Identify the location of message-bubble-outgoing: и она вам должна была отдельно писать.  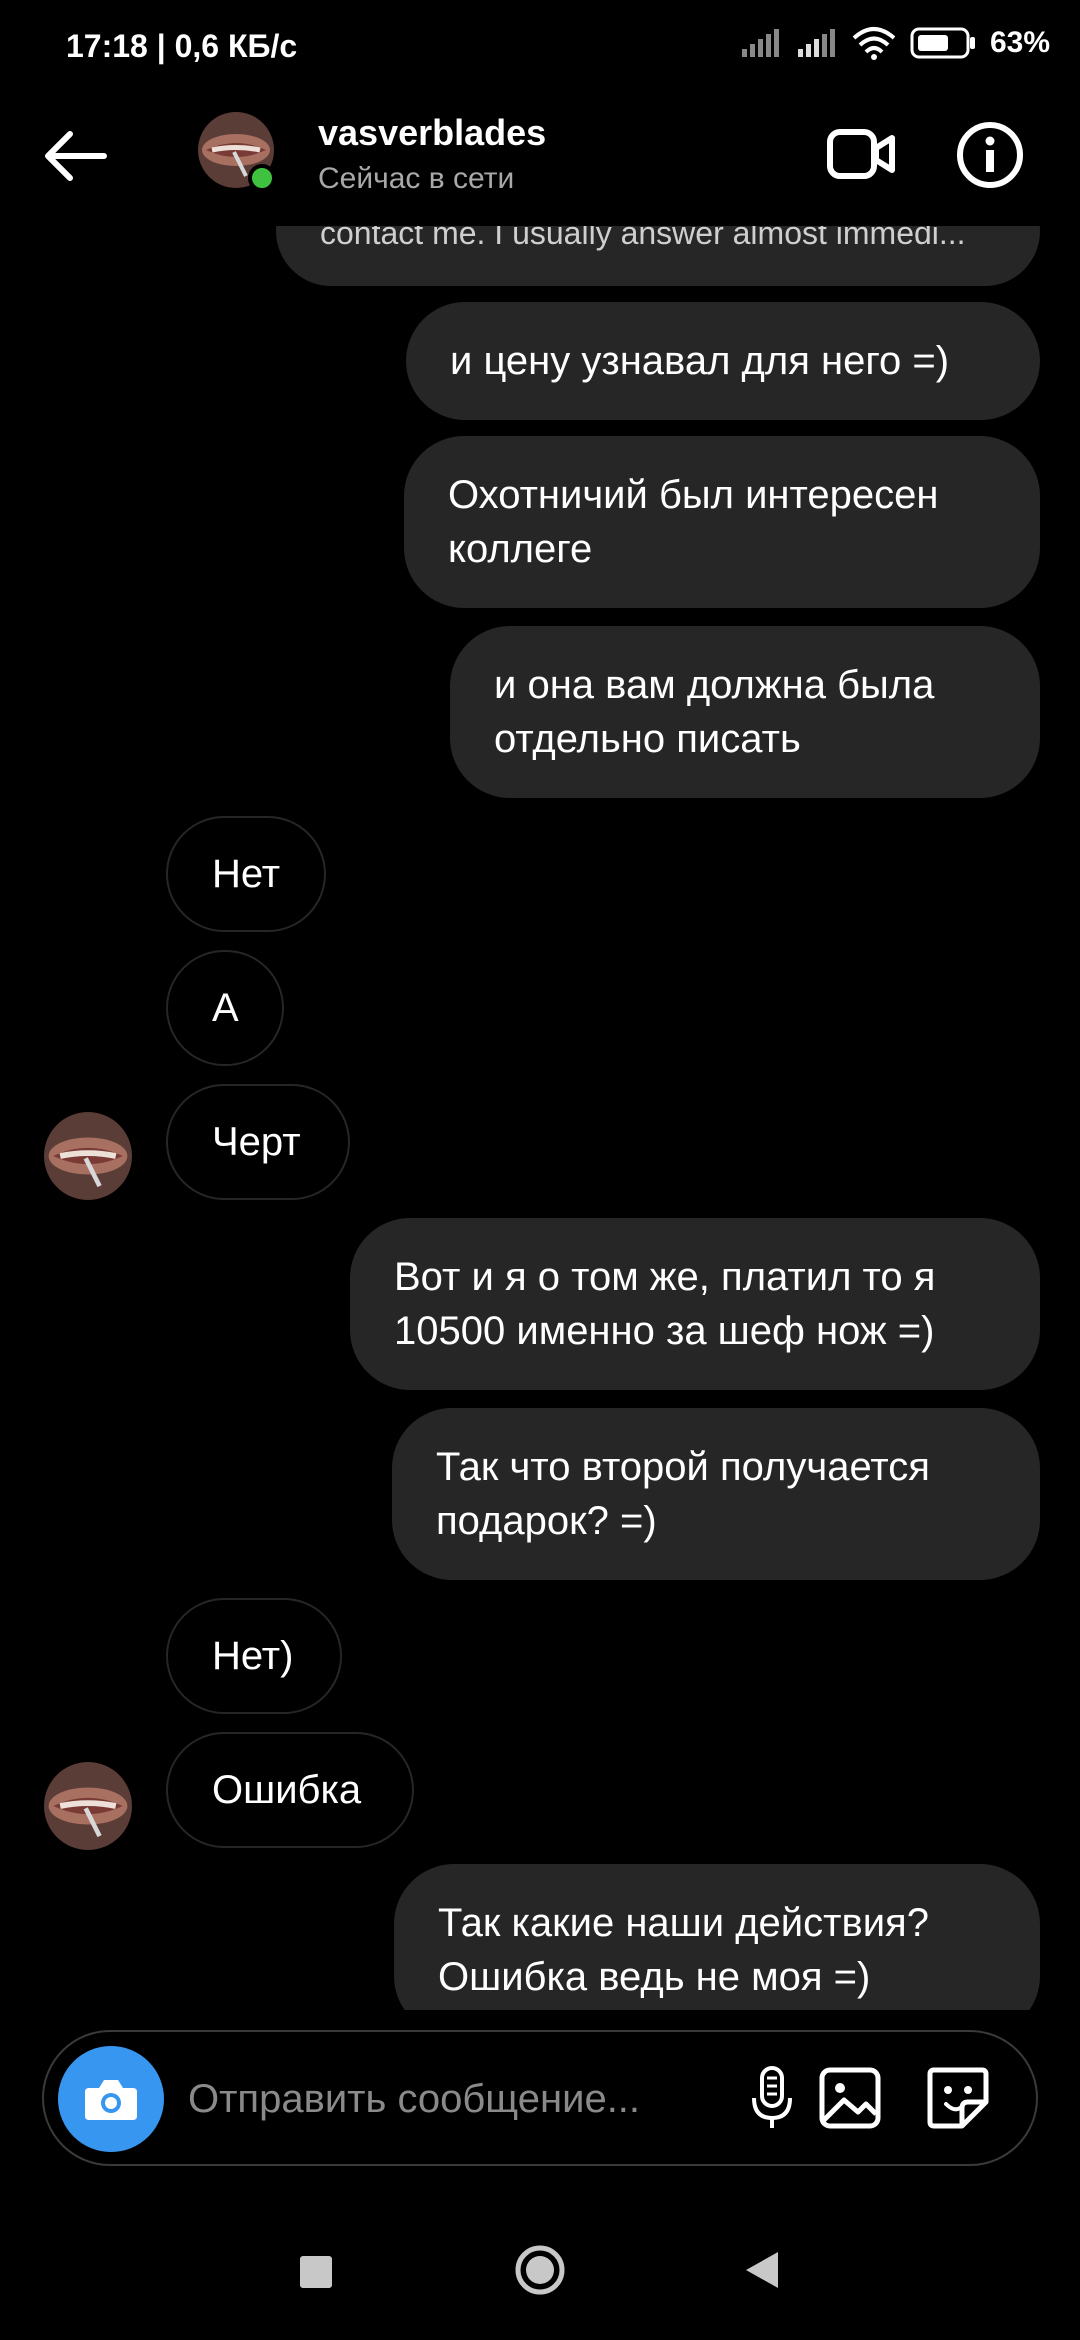
(745, 712).